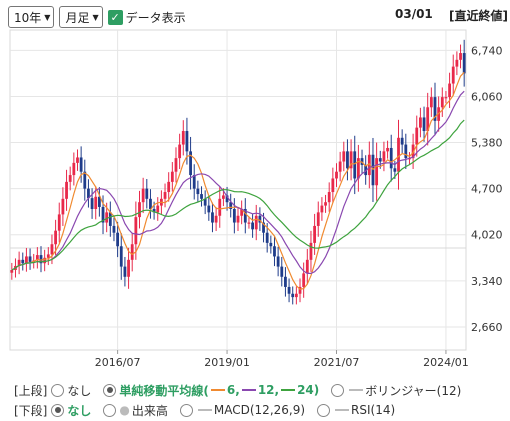  I want to click on macd-swatch, so click(204, 410).